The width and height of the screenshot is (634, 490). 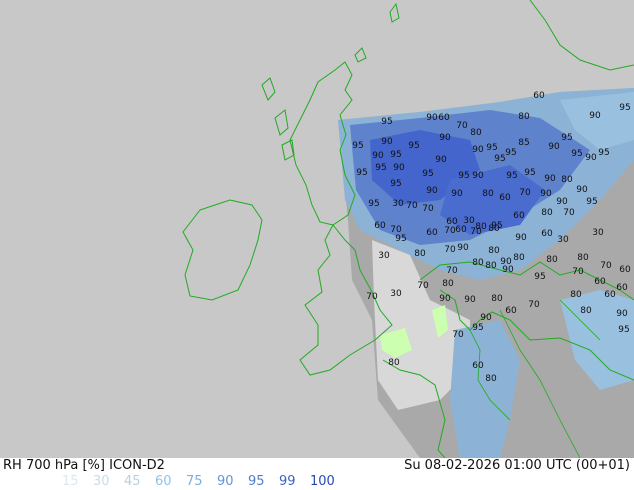 What do you see at coordinates (523, 143) in the screenshot?
I see `contour-label: 85` at bounding box center [523, 143].